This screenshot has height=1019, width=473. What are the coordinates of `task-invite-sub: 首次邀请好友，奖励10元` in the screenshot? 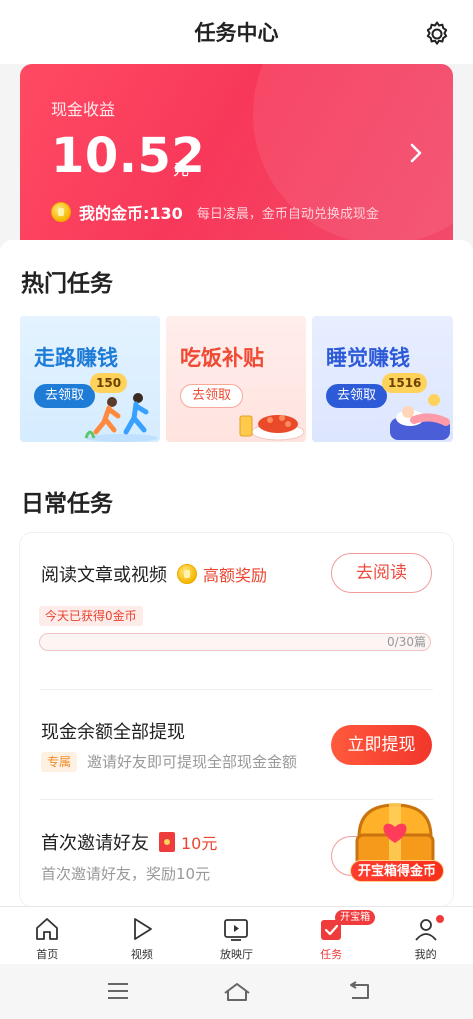 It's located at (125, 873).